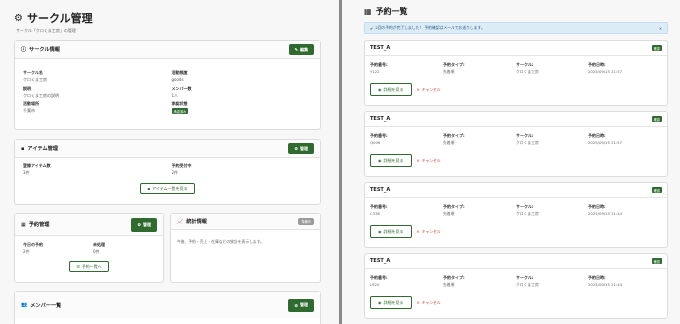 Image resolution: width=680 pixels, height=324 pixels. What do you see at coordinates (33, 248) in the screenshot?
I see `field-today-reservations: 今日の予約 2件` at bounding box center [33, 248].